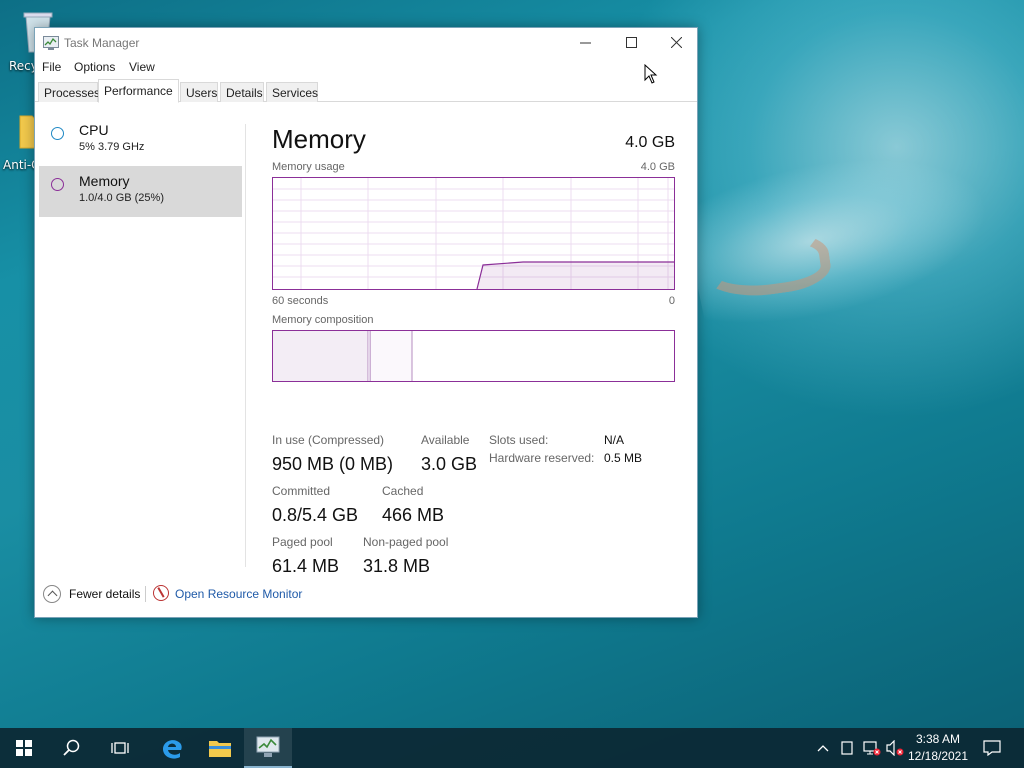 This screenshot has width=1024, height=768. Describe the element at coordinates (301, 491) in the screenshot. I see `committed-label: Committed` at that location.